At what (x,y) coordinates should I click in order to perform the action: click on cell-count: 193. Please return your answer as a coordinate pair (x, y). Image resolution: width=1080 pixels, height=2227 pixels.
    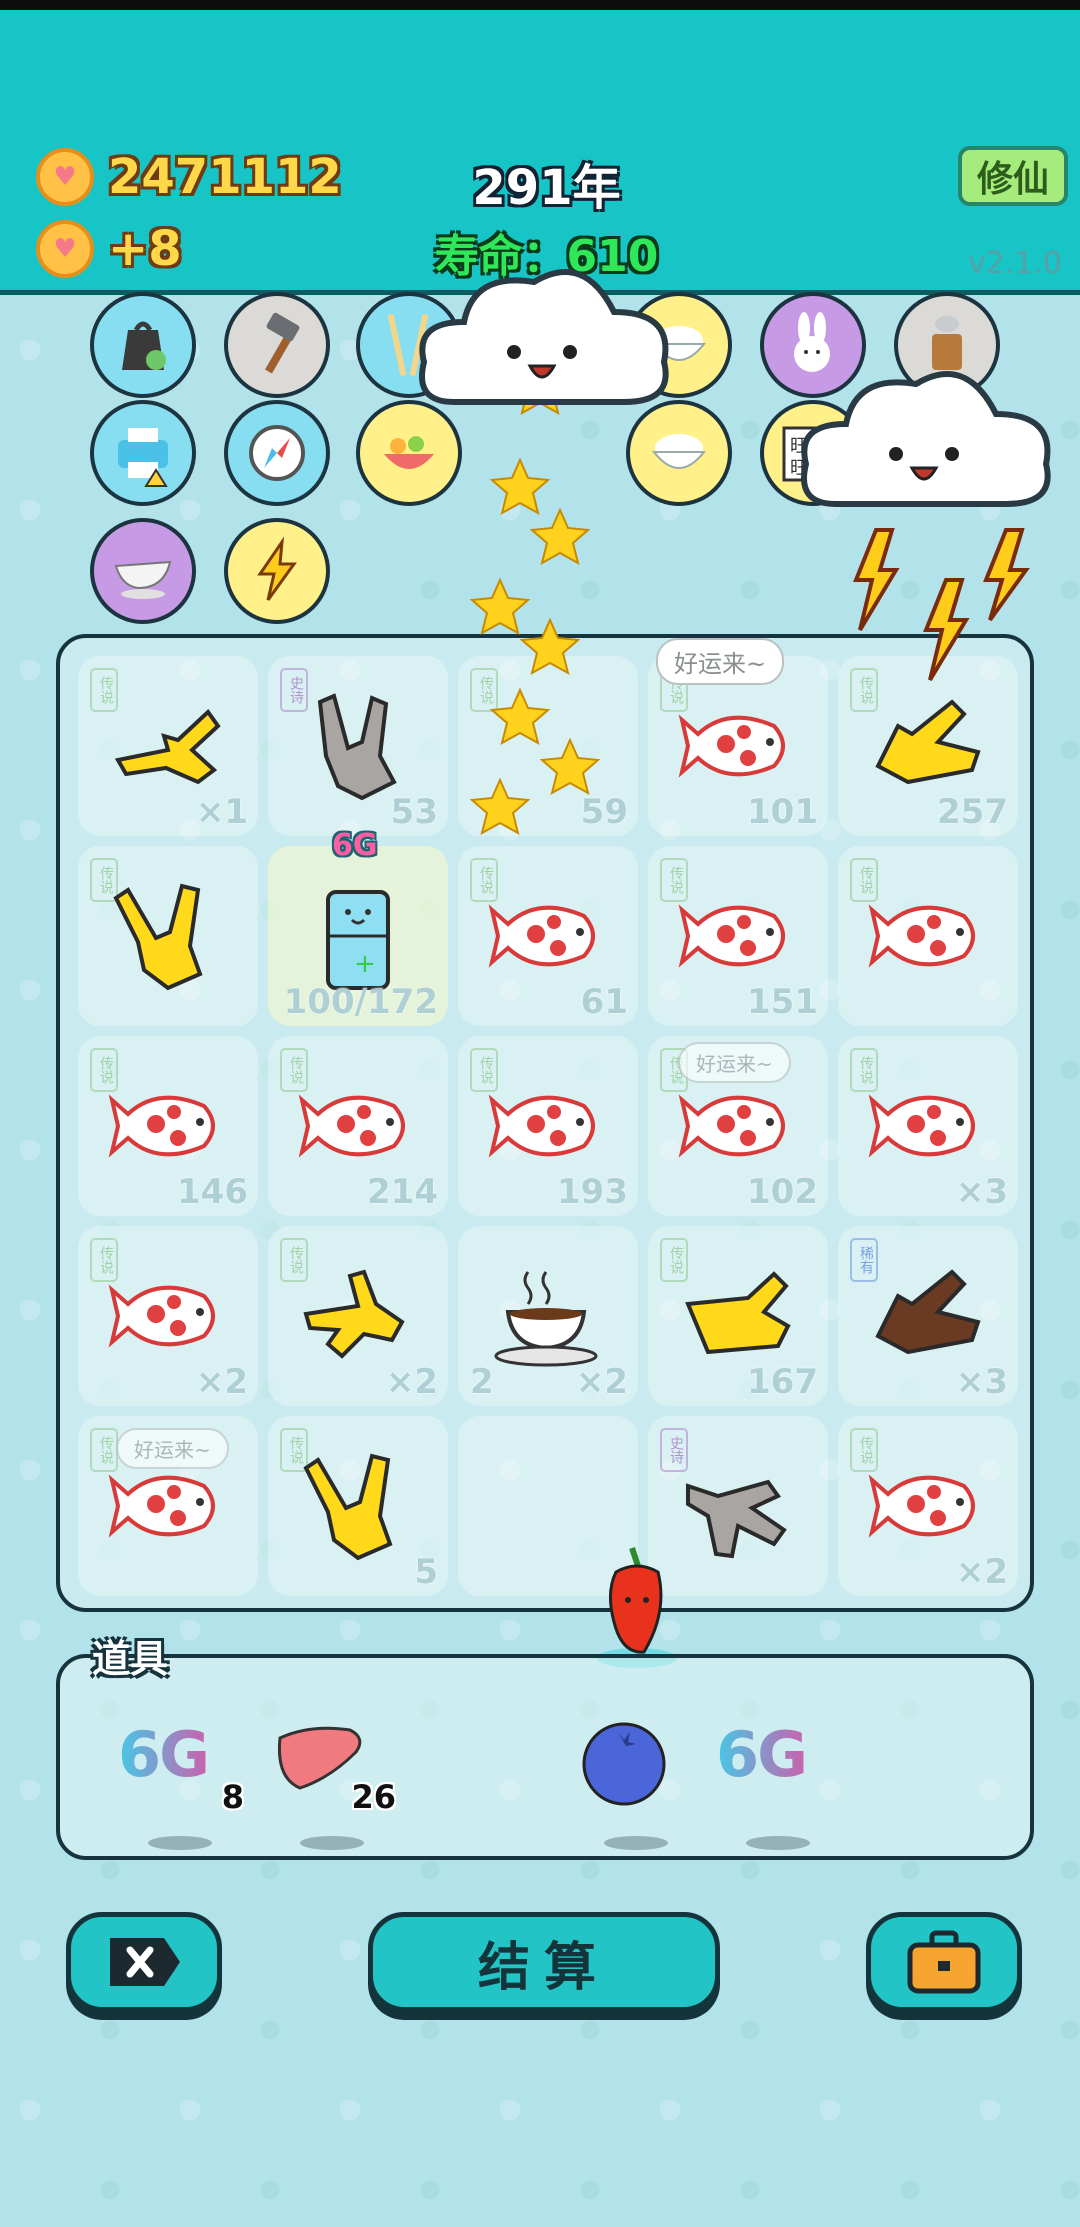
    Looking at the image, I should click on (592, 1192).